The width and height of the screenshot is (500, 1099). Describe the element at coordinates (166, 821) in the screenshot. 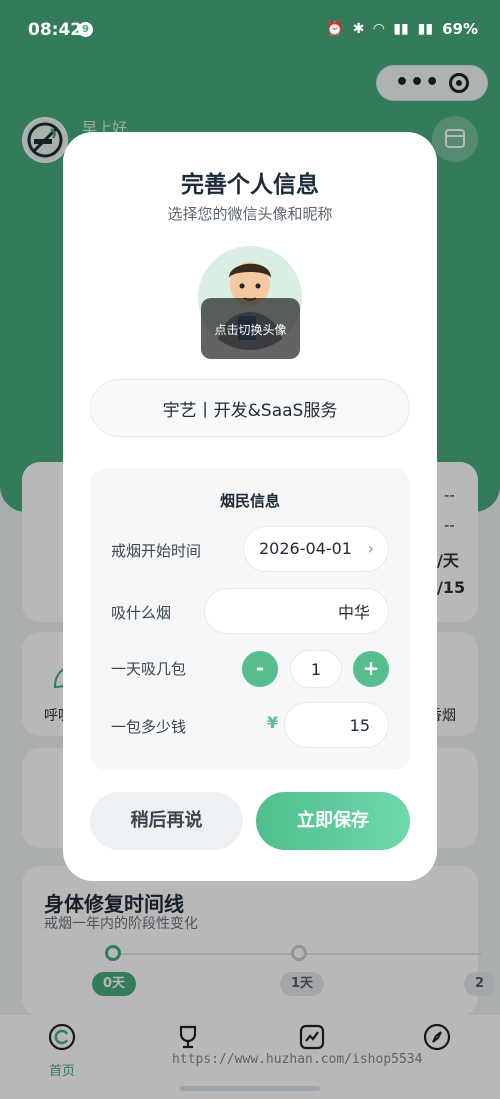

I see `later-button: 稍后再说` at that location.